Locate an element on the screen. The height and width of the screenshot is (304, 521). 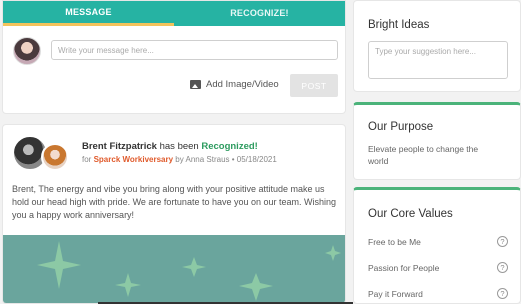
image-icon is located at coordinates (195, 84).